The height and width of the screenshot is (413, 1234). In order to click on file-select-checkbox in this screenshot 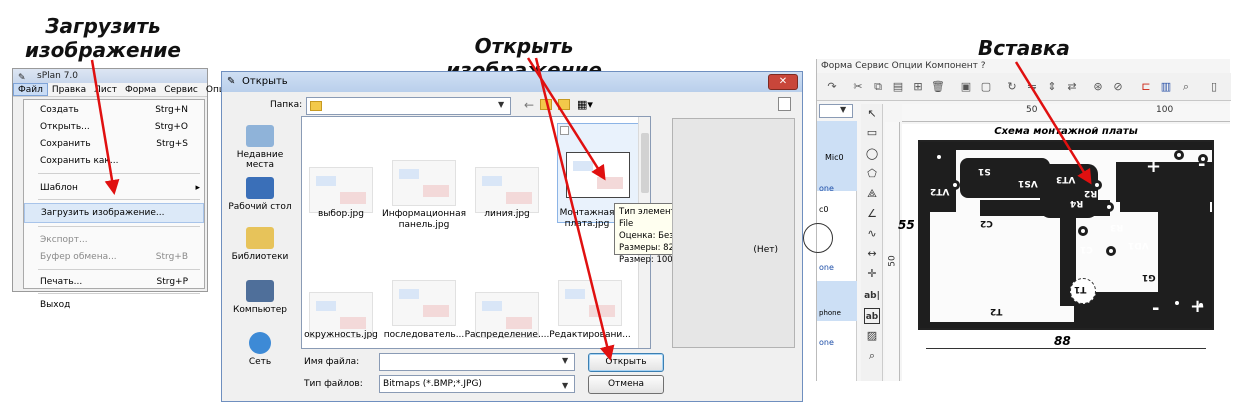, I will do `click(564, 130)`.